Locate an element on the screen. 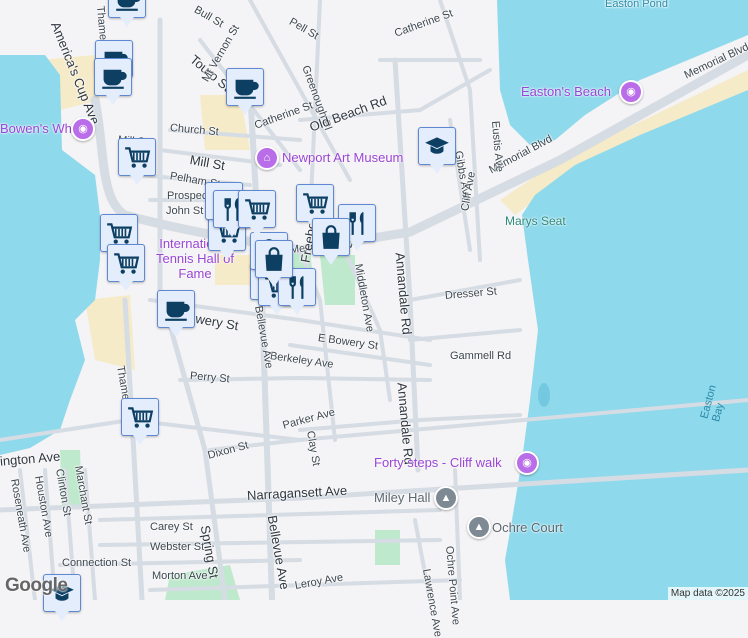 This screenshot has height=638, width=748. poi-marys-seat-label: Marys Seat is located at coordinates (535, 221).